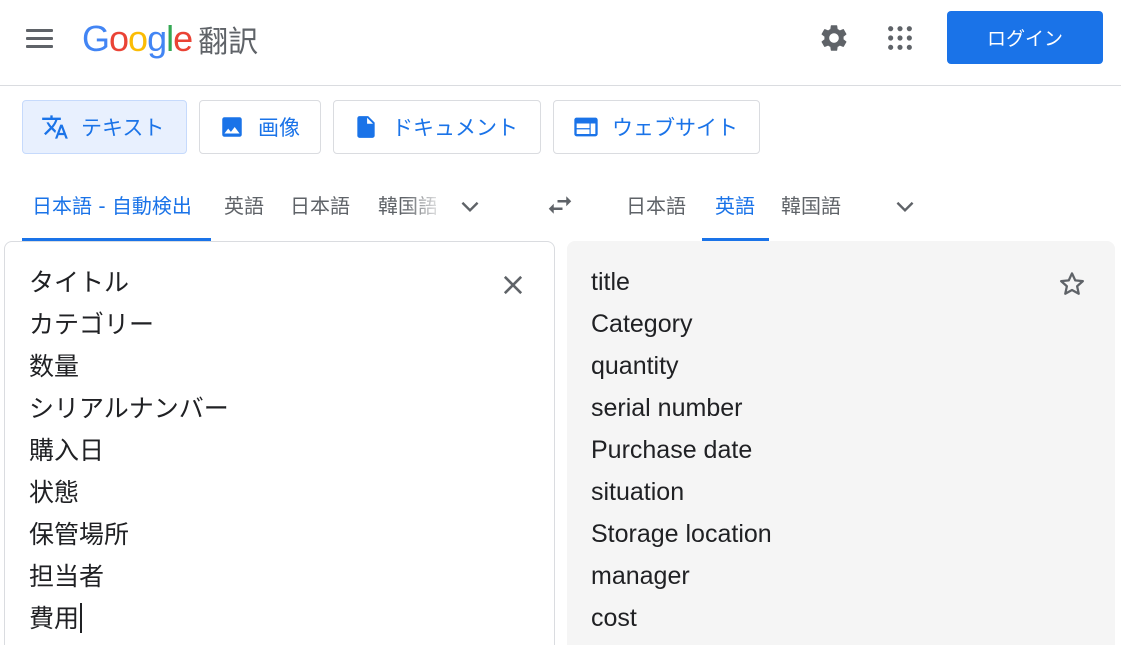 The image size is (1121, 645). What do you see at coordinates (656, 204) in the screenshot?
I see `target-lang-japanese: 日本語` at bounding box center [656, 204].